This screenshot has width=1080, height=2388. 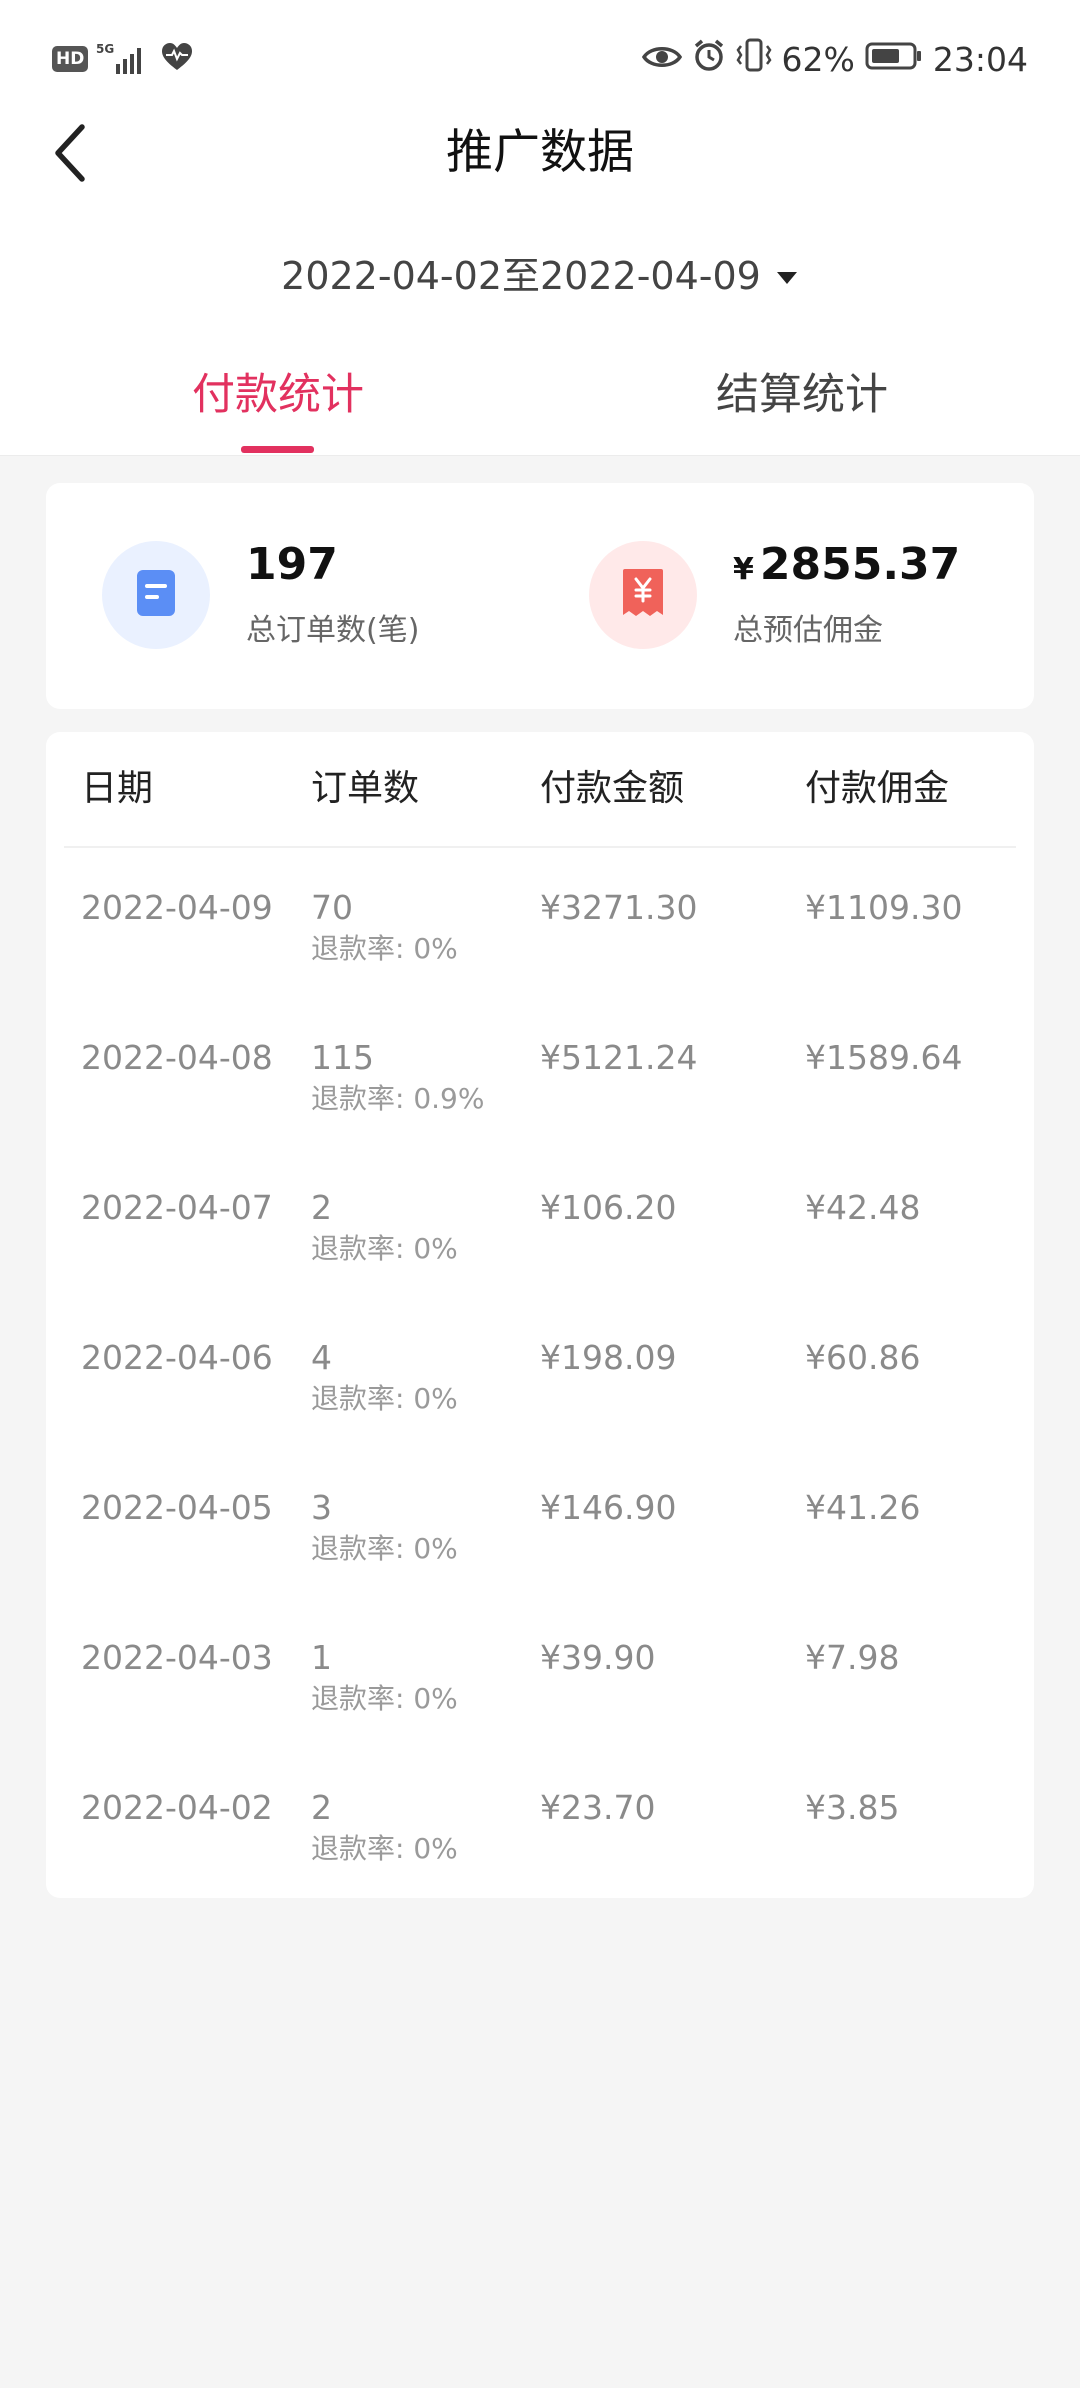 I want to click on row-date: 2022-04-03, so click(x=177, y=1657).